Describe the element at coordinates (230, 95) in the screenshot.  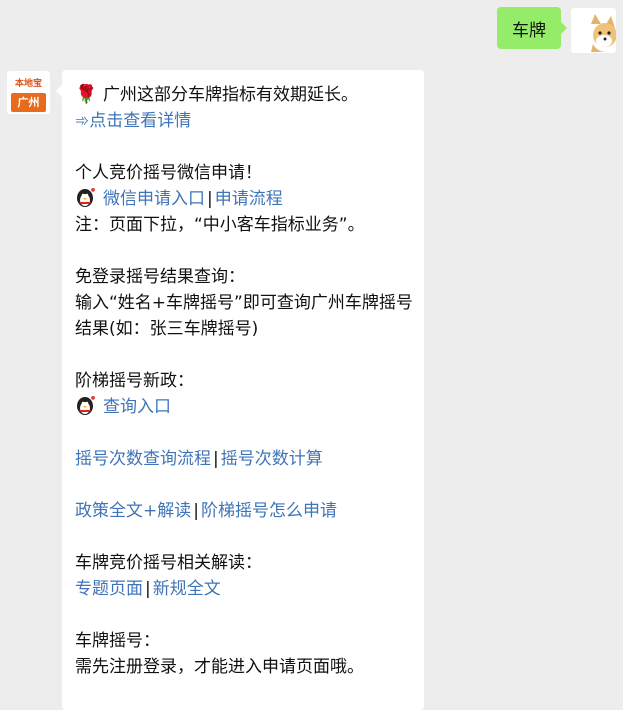
I see `headline-text: 广州这部分车牌指标有效期延长。` at that location.